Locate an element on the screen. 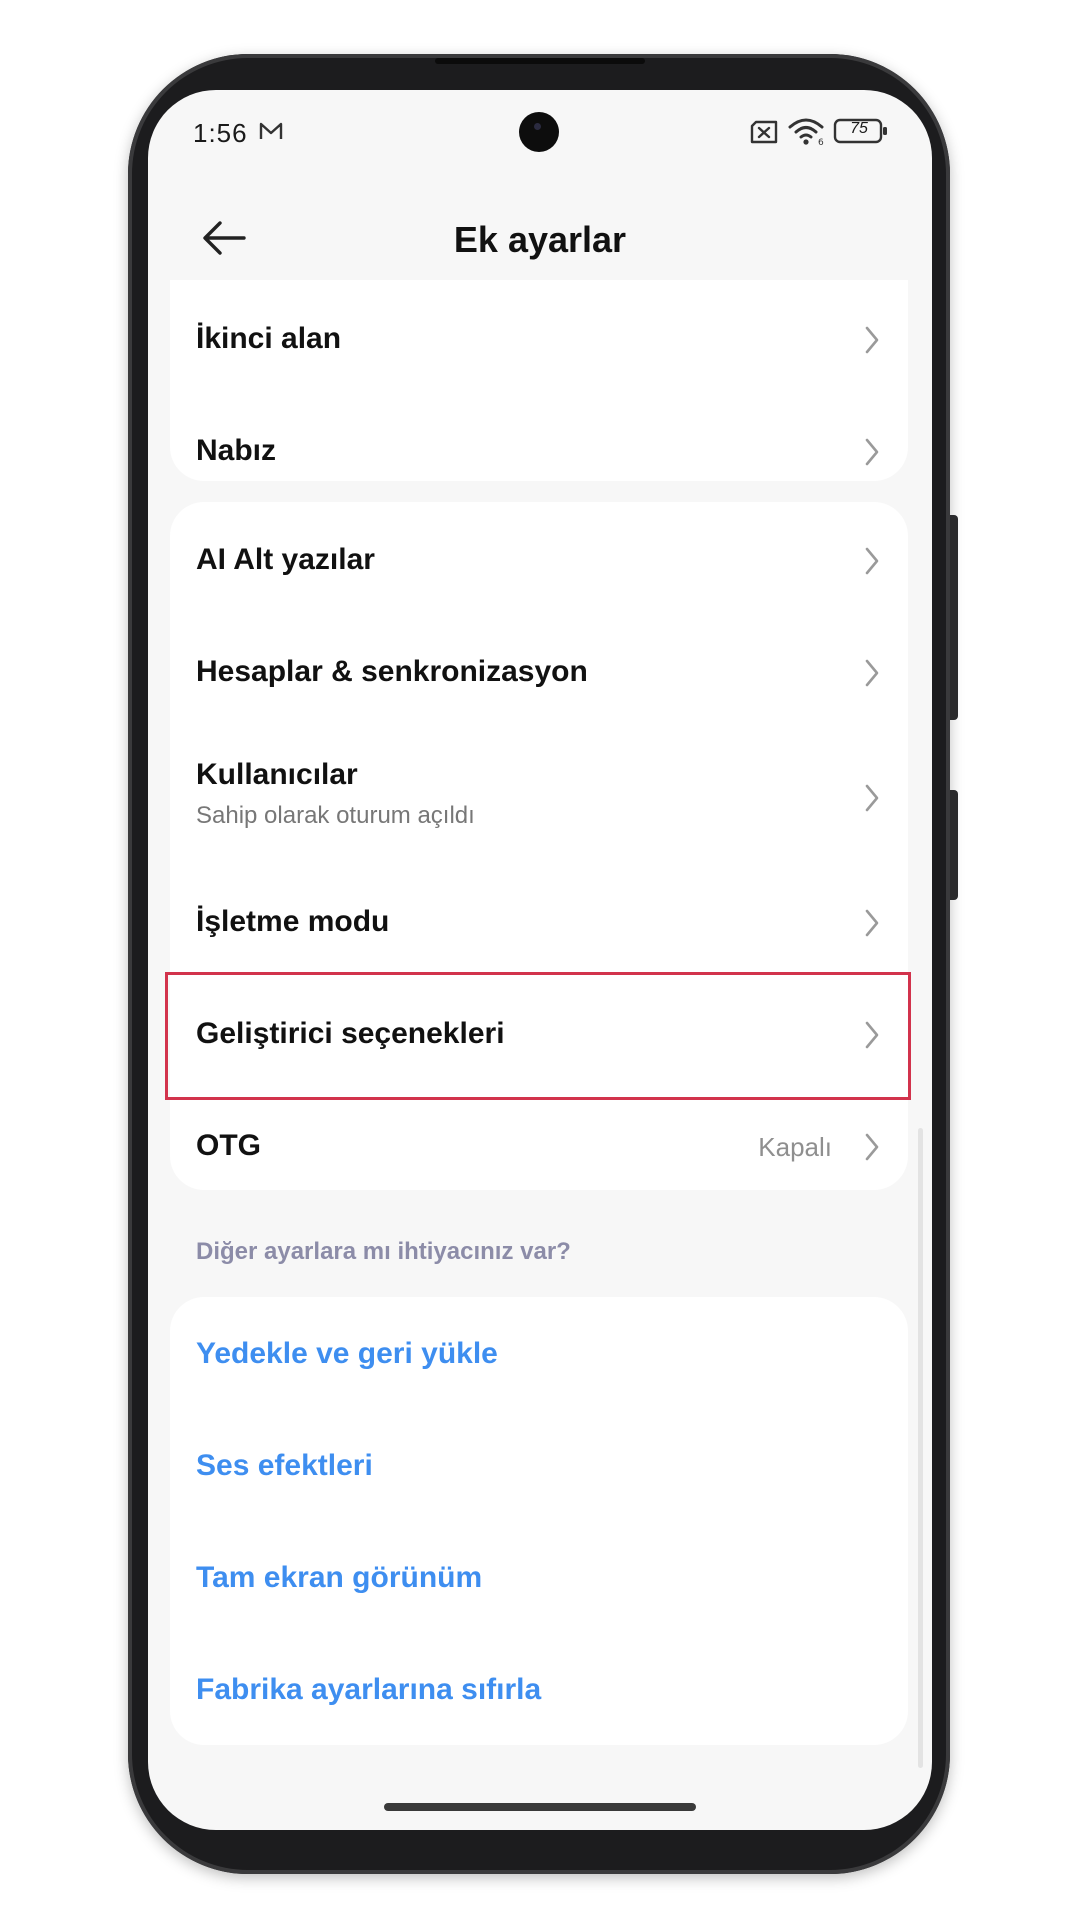 This screenshot has height=1920, width=1080. settings-item-label: Kullanıcılar is located at coordinates (277, 774).